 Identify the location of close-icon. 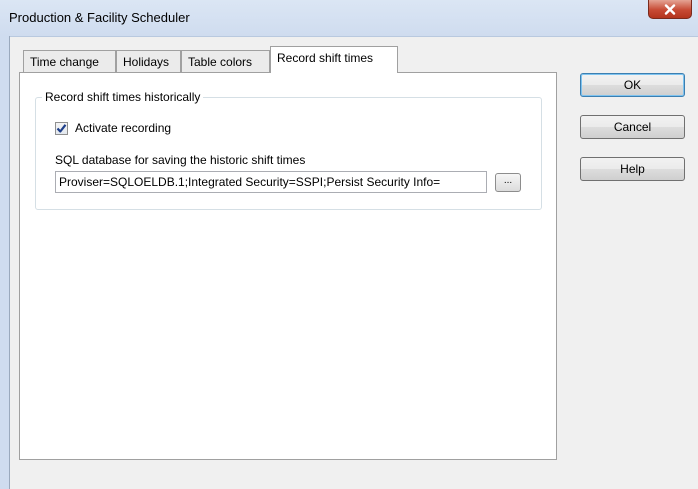
(670, 9).